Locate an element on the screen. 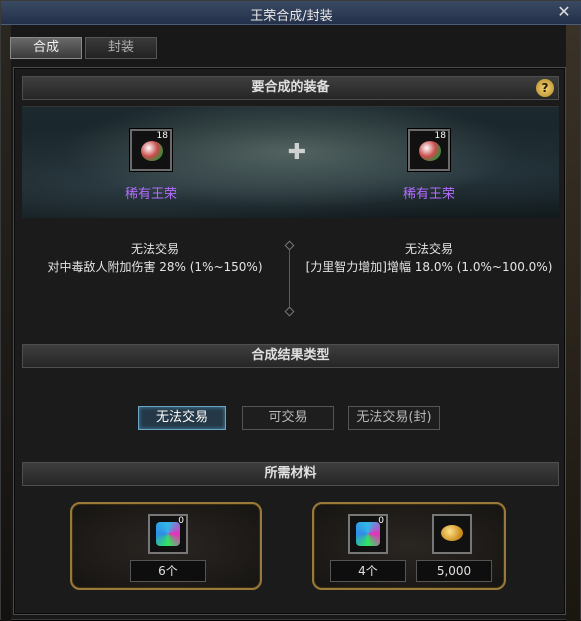 The image size is (581, 621). section-title-result: 合成结果类型 is located at coordinates (290, 355).